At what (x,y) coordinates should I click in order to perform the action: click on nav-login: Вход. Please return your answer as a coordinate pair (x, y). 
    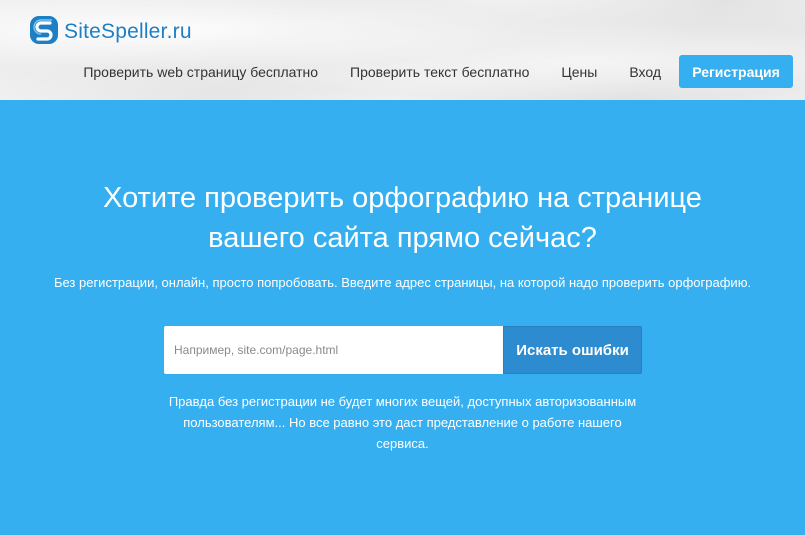
    Looking at the image, I should click on (645, 72).